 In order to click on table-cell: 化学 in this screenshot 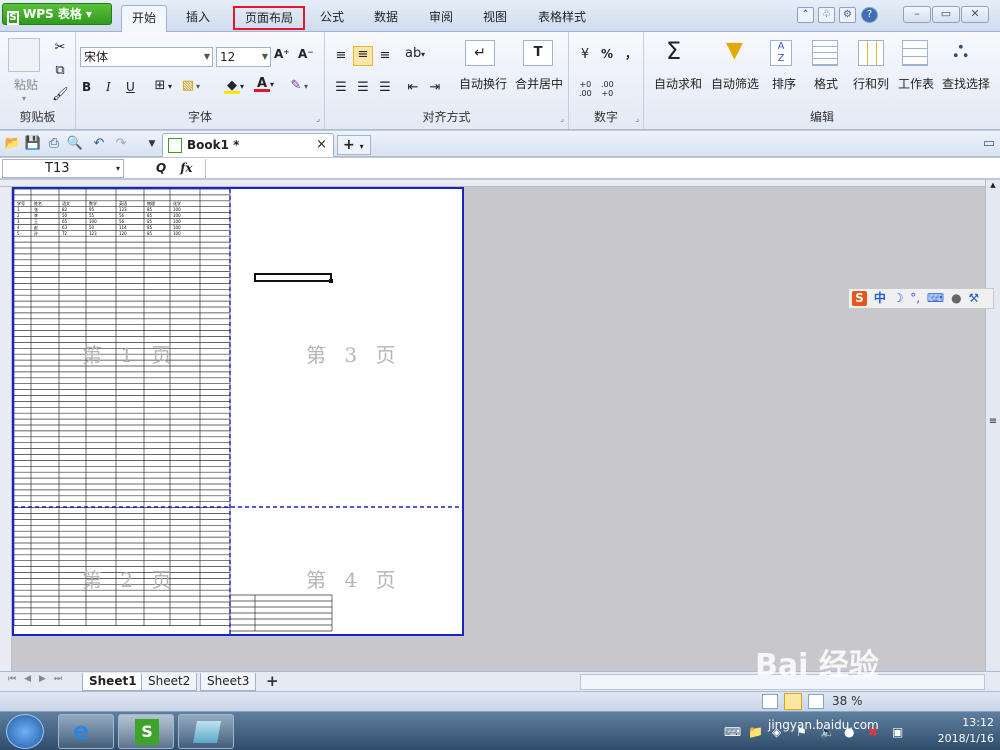, I will do `click(177, 203)`.